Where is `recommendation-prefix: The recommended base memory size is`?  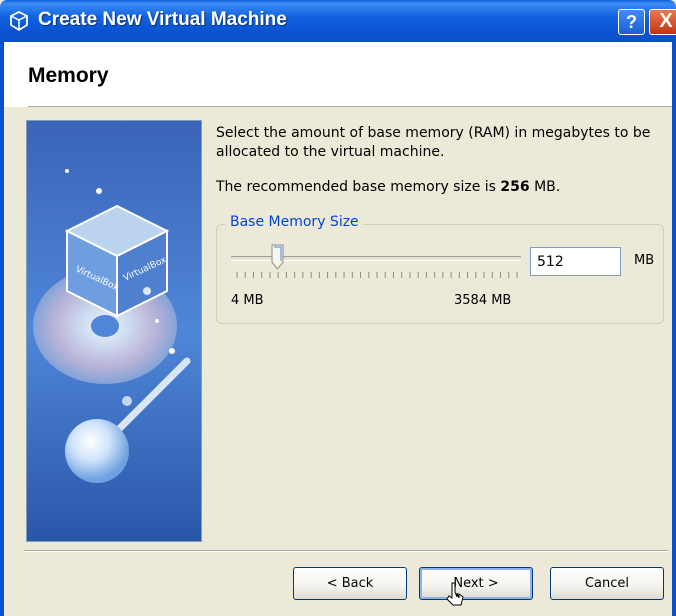
recommendation-prefix: The recommended base memory size is is located at coordinates (358, 187).